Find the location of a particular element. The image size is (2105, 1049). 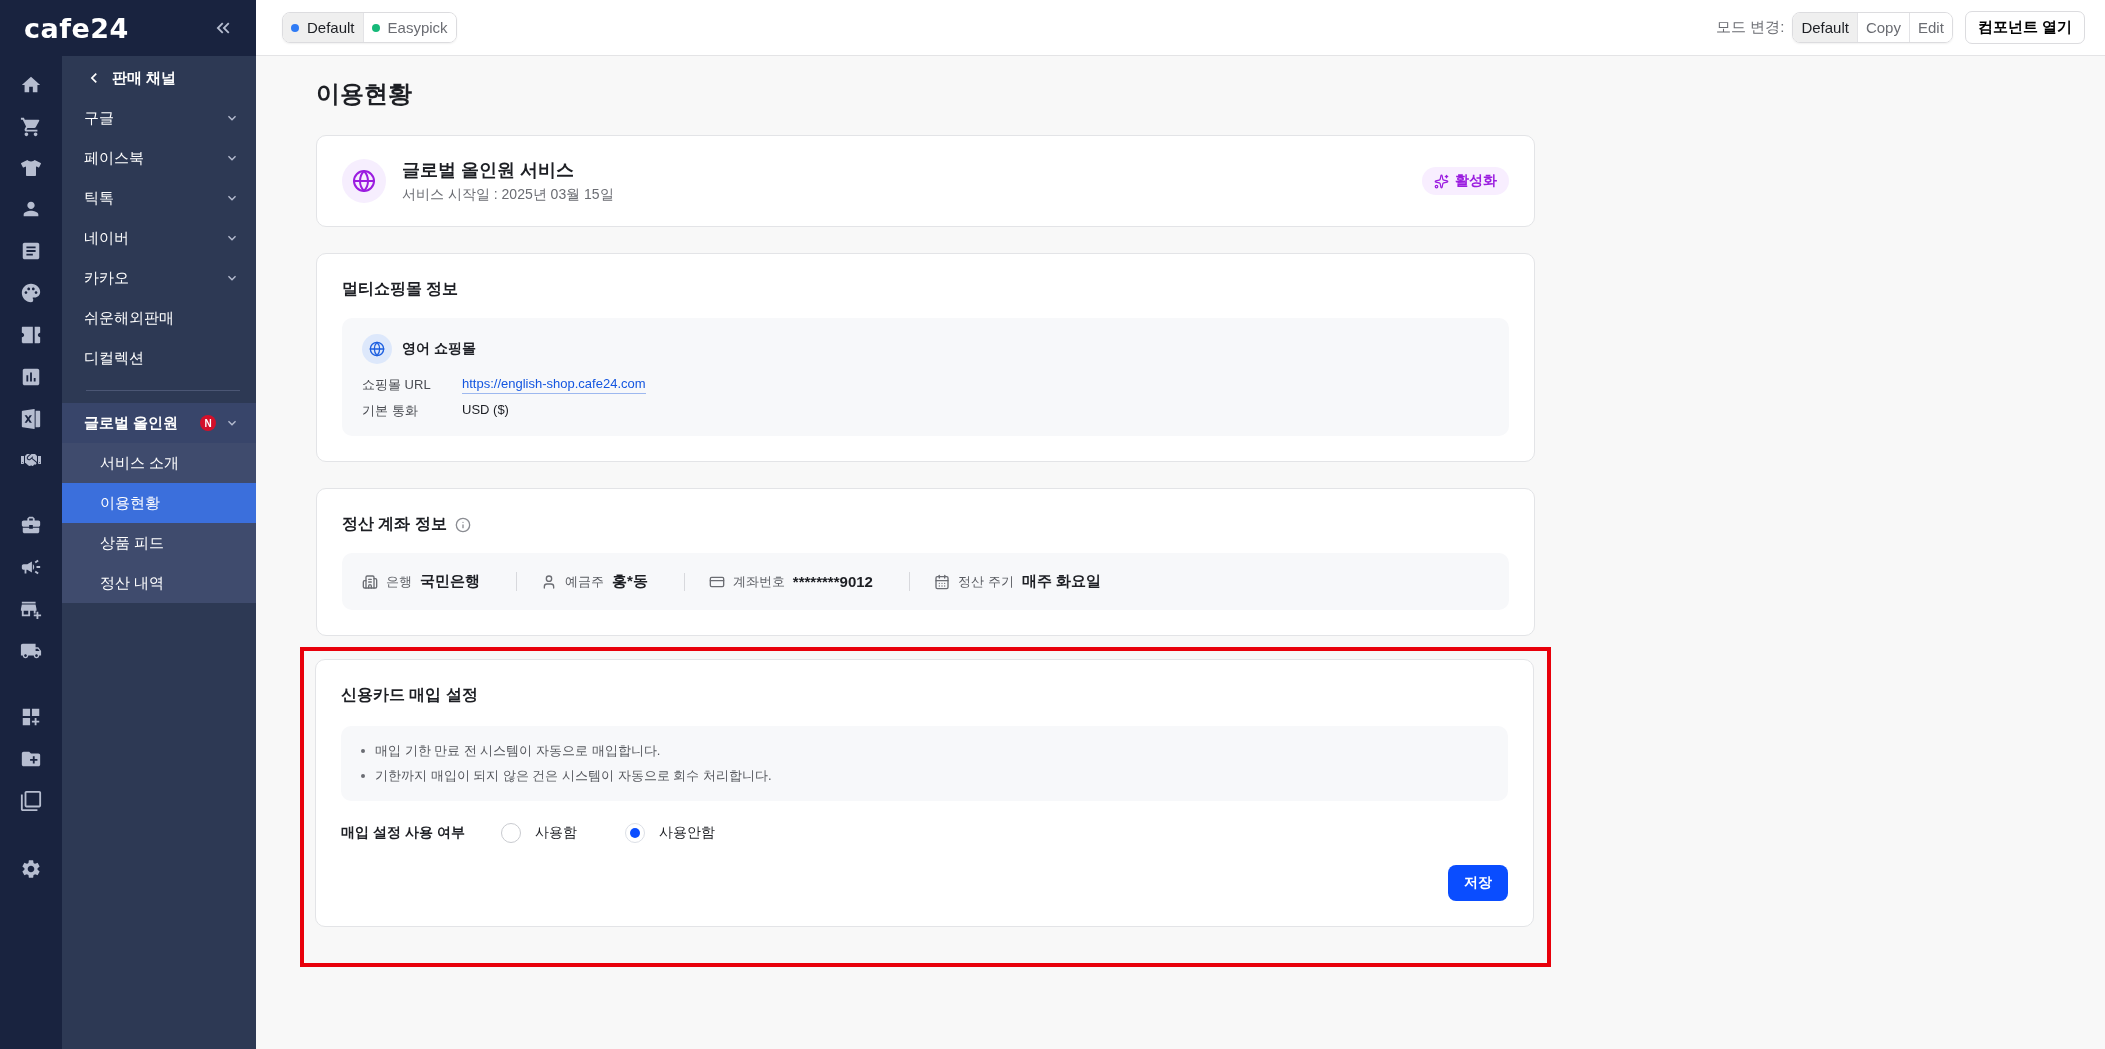

menu-label: 판매 채널 is located at coordinates (144, 78).